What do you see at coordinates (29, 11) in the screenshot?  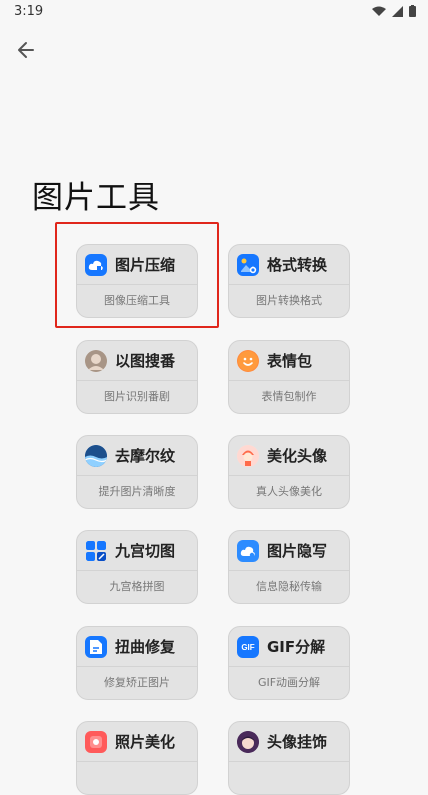 I see `status-time: 3:19` at bounding box center [29, 11].